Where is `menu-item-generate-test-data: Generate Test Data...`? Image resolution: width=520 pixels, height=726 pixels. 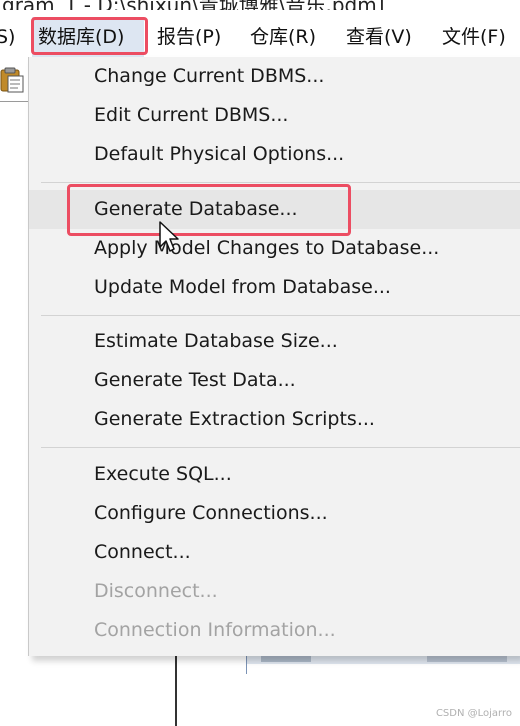
menu-item-generate-test-data: Generate Test Data... is located at coordinates (274, 380).